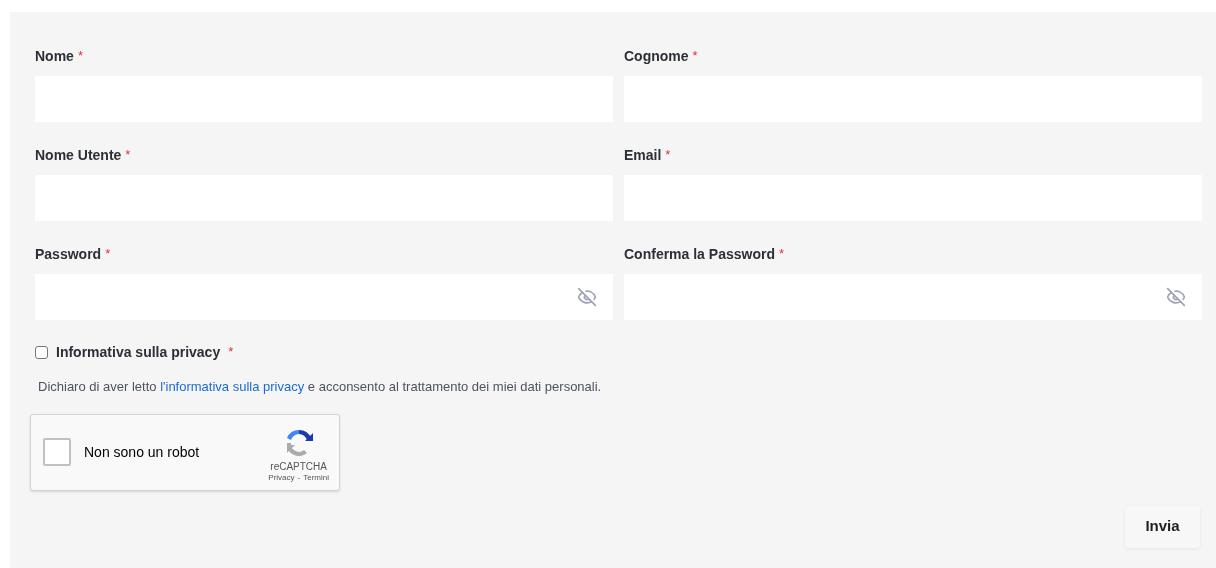 This screenshot has width=1216, height=568. What do you see at coordinates (643, 155) in the screenshot?
I see `field-label: Email` at bounding box center [643, 155].